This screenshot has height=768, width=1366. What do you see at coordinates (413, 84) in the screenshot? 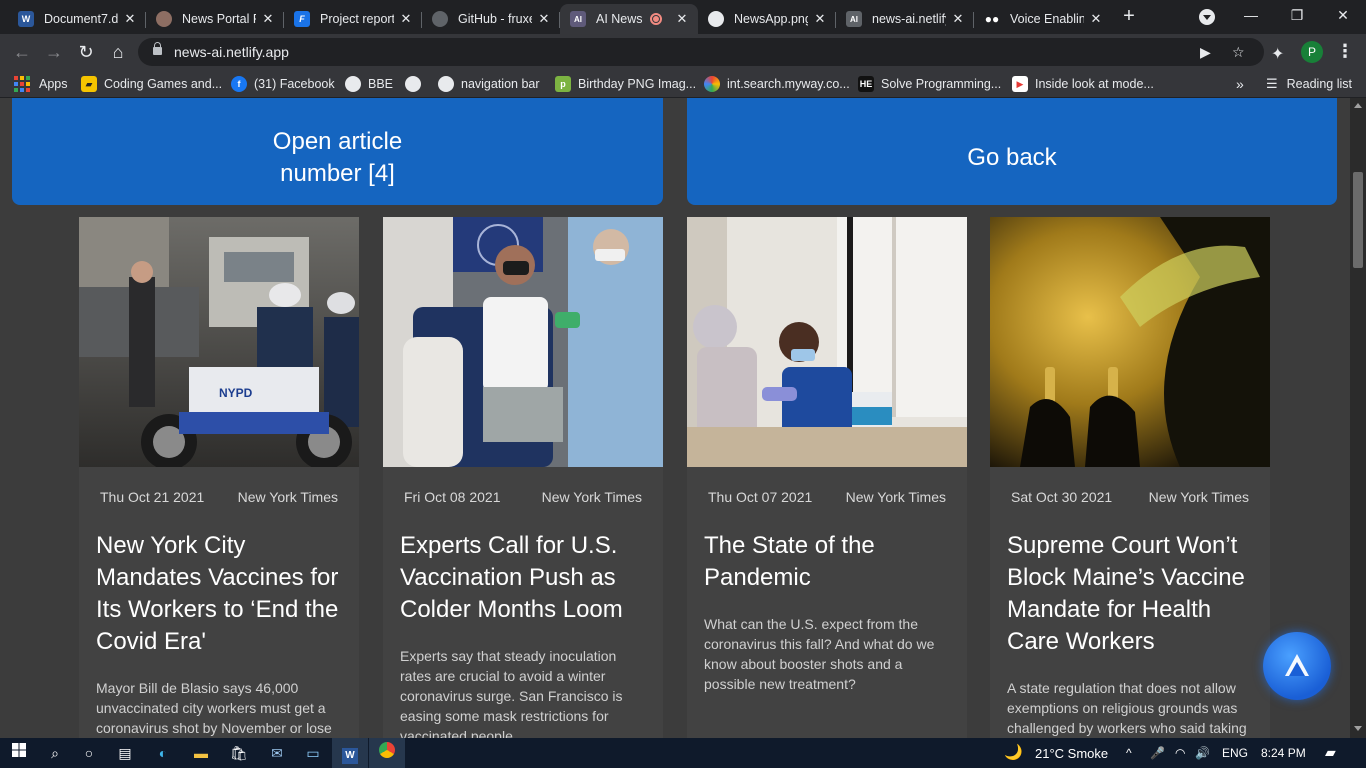
I see `globe-icon` at bounding box center [413, 84].